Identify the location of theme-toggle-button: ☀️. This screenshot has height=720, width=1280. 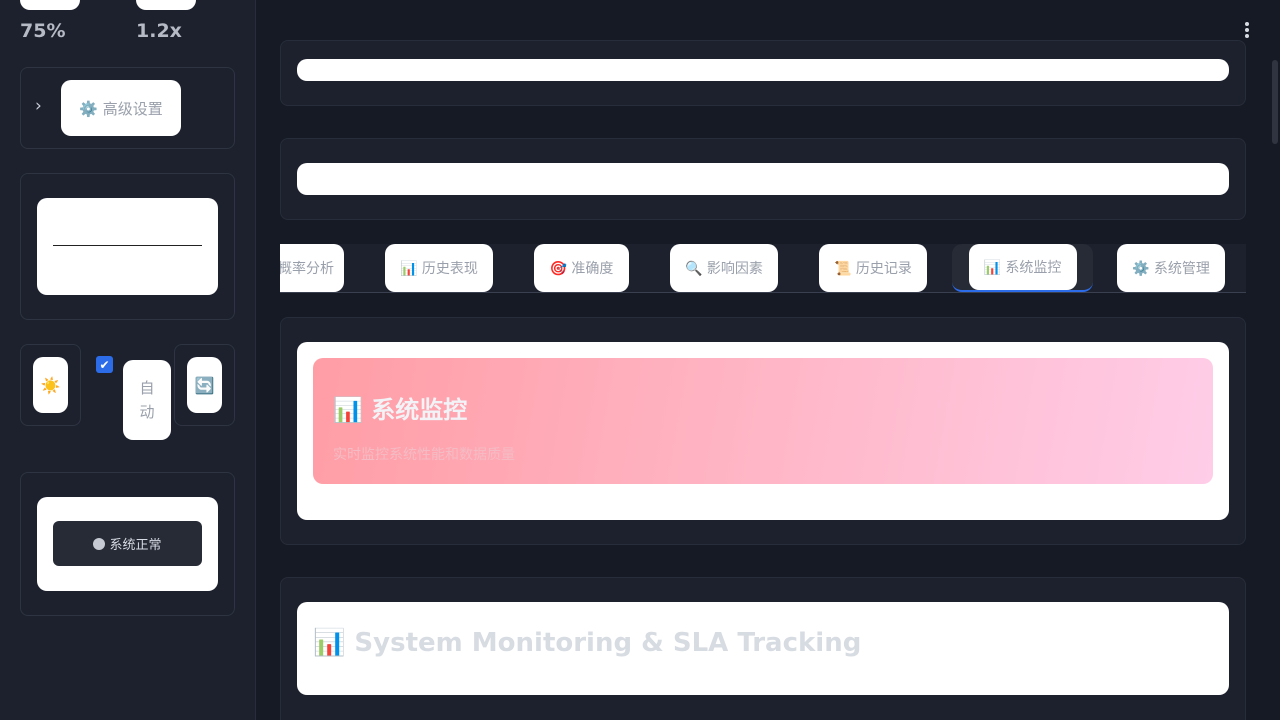
(50, 385).